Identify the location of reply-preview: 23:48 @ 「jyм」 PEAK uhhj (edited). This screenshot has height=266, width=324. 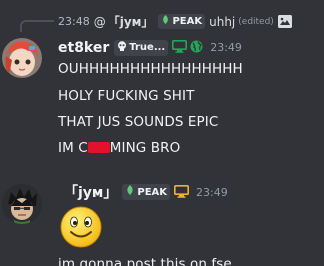
(162, 21).